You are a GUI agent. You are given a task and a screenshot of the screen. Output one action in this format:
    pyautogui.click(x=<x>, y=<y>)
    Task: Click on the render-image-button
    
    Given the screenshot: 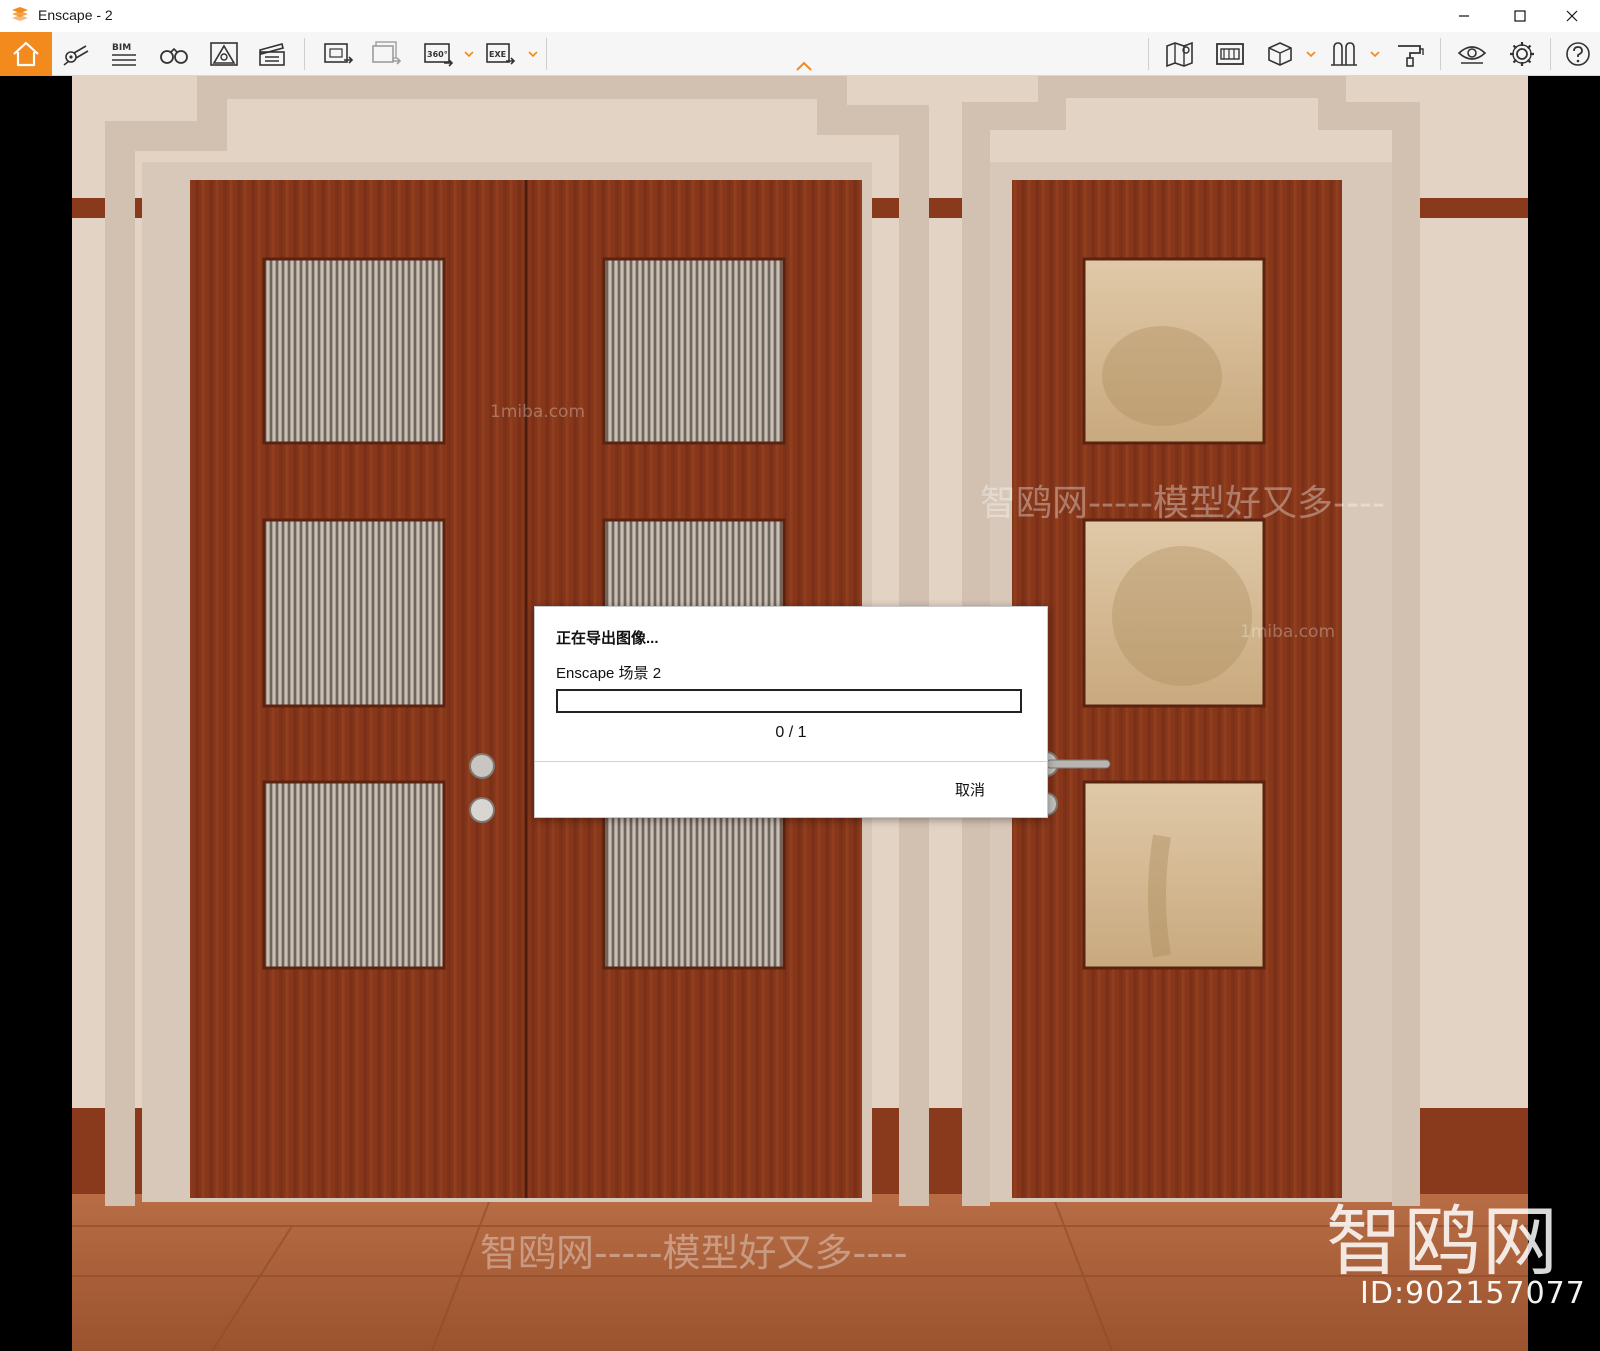 What is the action you would take?
    pyautogui.click(x=338, y=54)
    